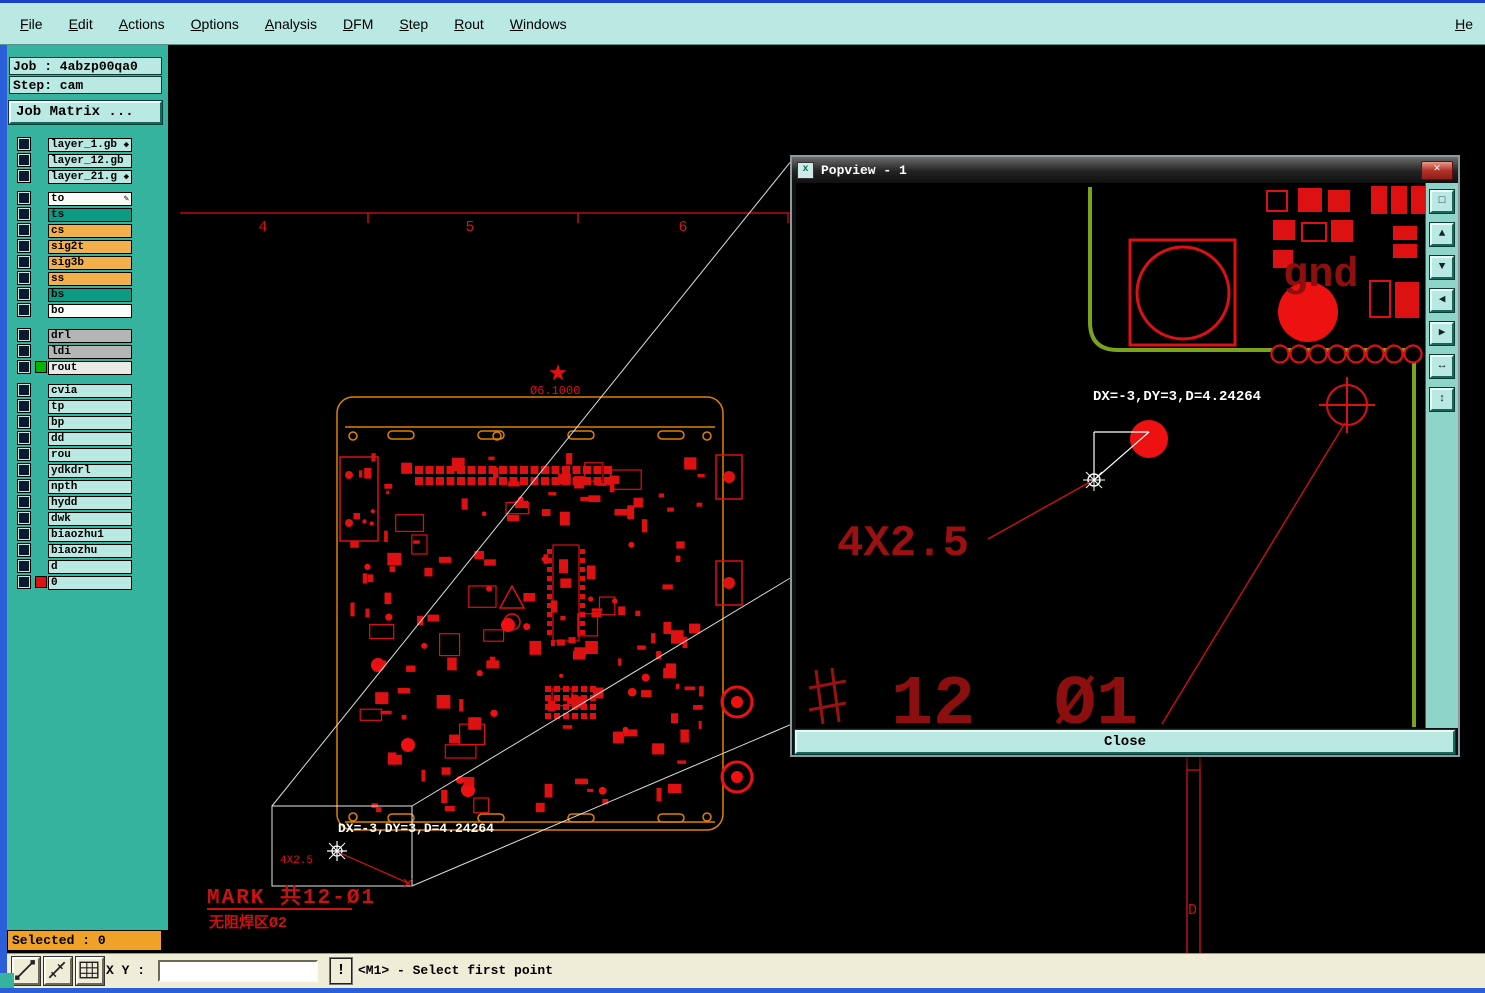 This screenshot has height=993, width=1485. I want to click on layer-name-dd: dd, so click(90, 439).